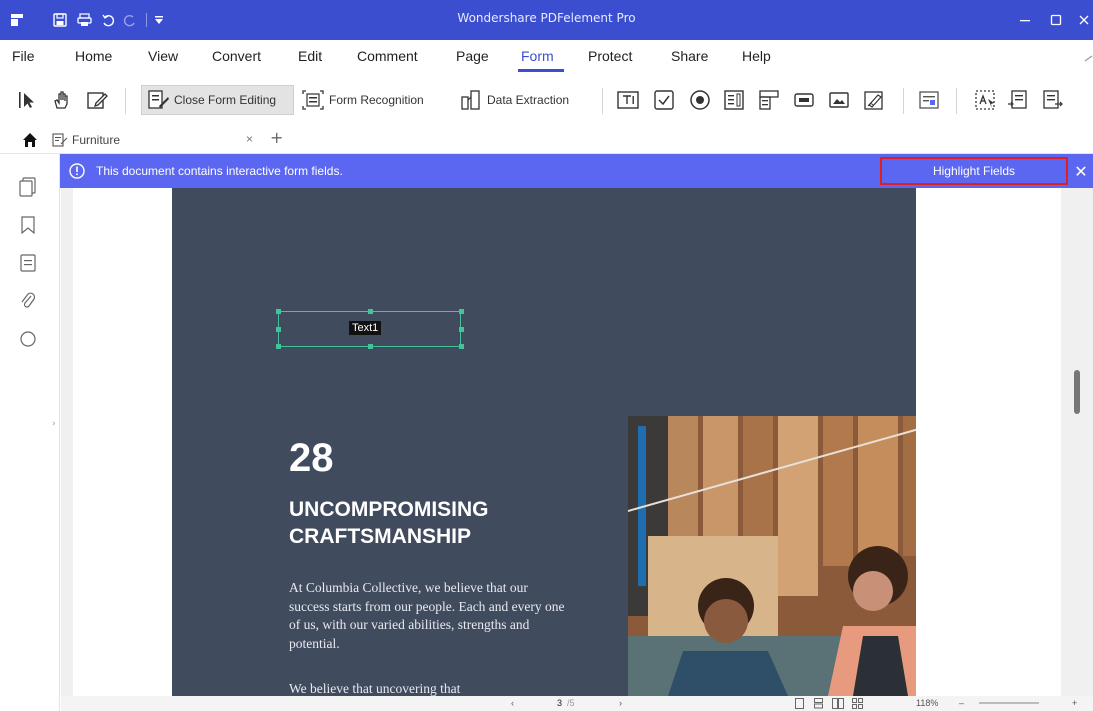 Image resolution: width=1093 pixels, height=711 pixels. Describe the element at coordinates (28, 263) in the screenshot. I see `comments-panel-icon` at that location.